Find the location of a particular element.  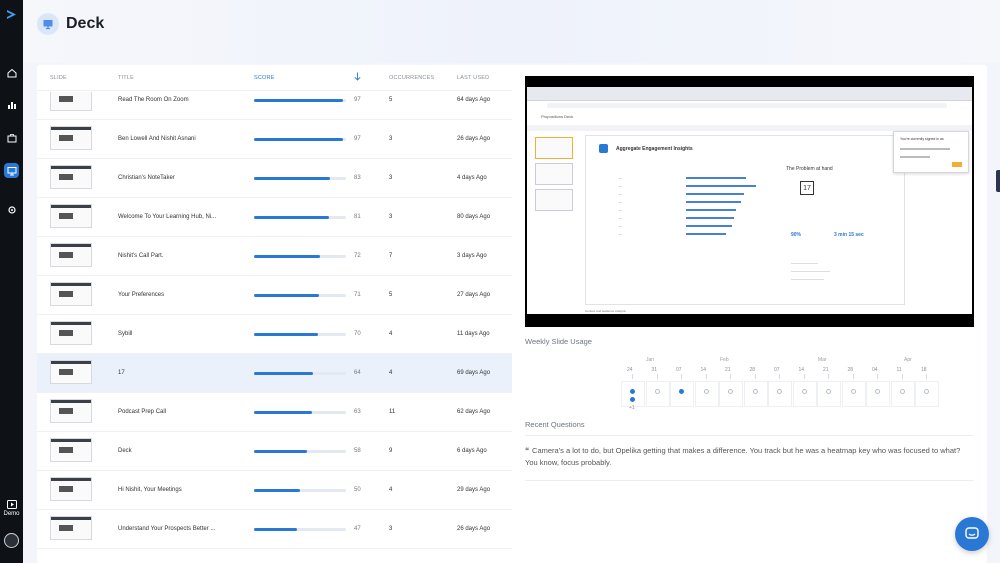

weekly-usage-timeline: Jan Feb Mar Apr 24 31 07 14 21 28 07 14 21 28 04 11 18 +1 is located at coordinates (764, 384).